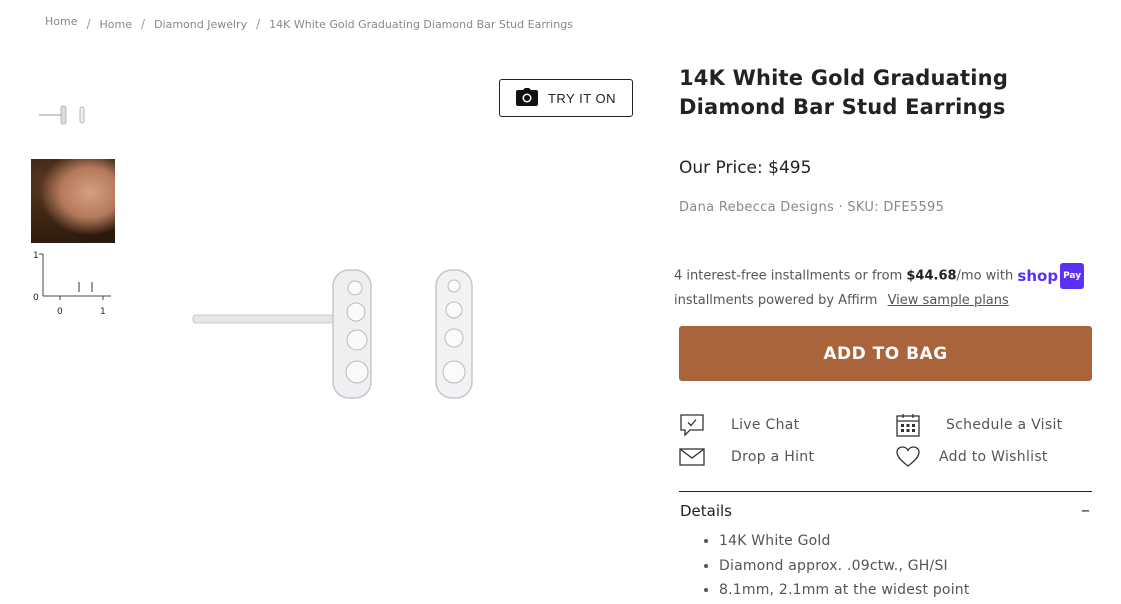  I want to click on add-to-bag-button: ADD TO BAG, so click(885, 353).